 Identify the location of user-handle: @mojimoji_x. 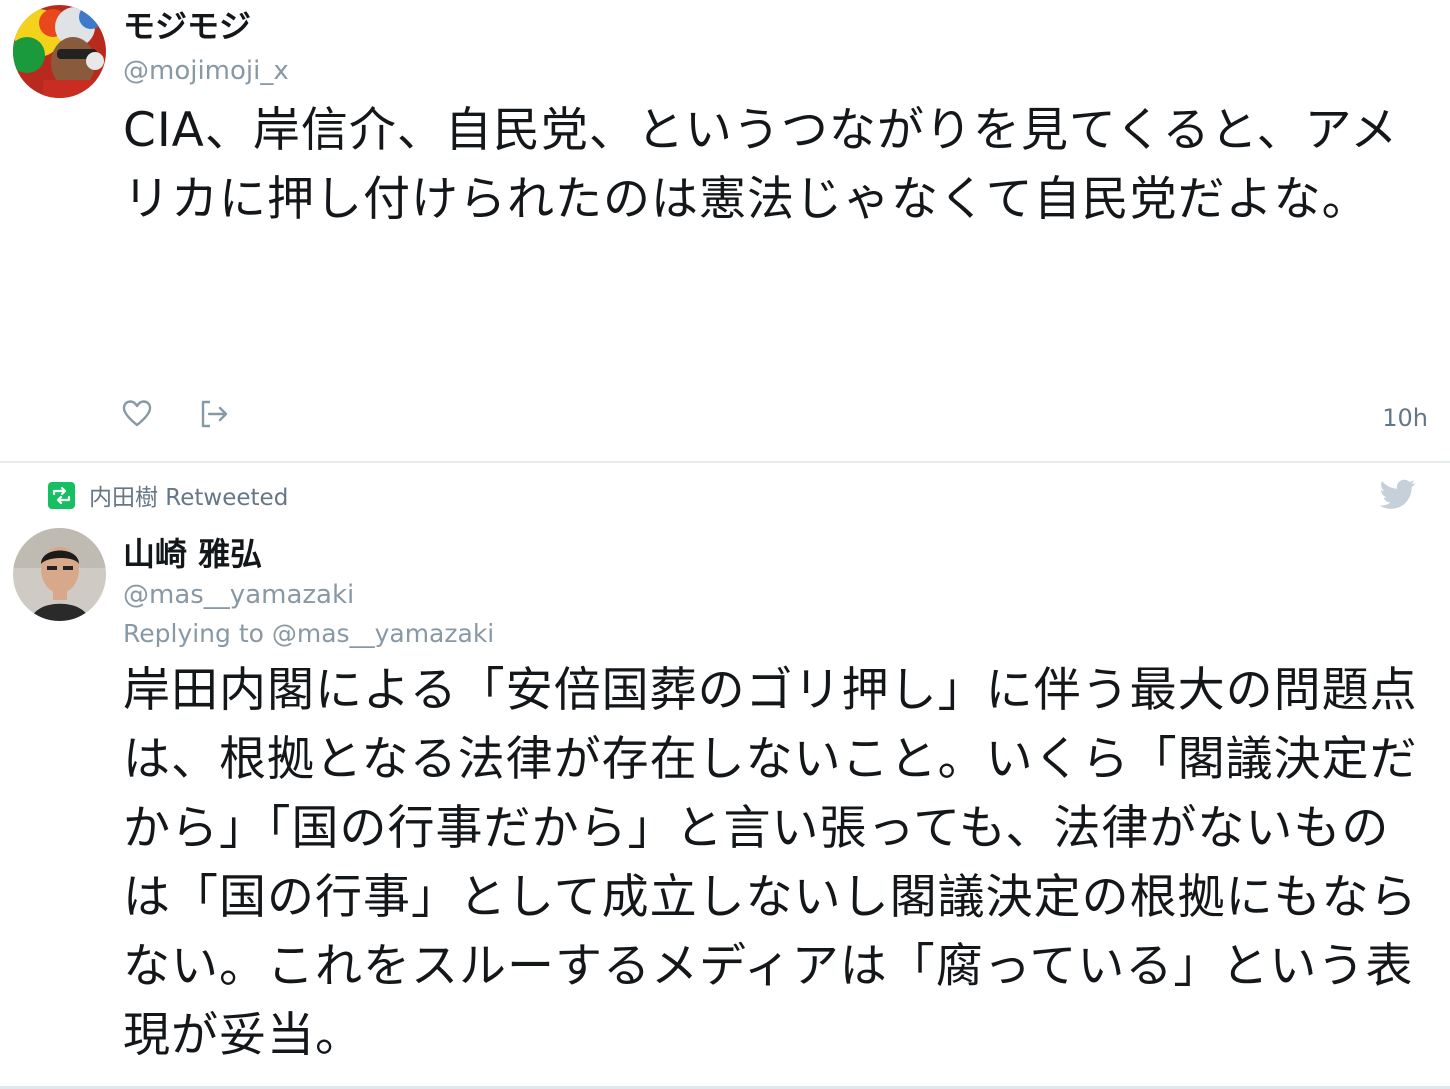
(206, 71).